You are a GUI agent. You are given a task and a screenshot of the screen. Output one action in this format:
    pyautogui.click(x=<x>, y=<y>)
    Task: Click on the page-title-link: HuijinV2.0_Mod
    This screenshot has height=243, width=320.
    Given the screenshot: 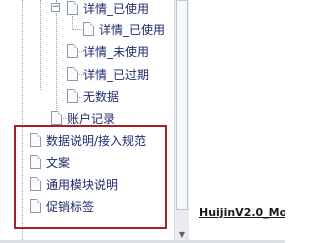 What is the action you would take?
    pyautogui.click(x=242, y=212)
    